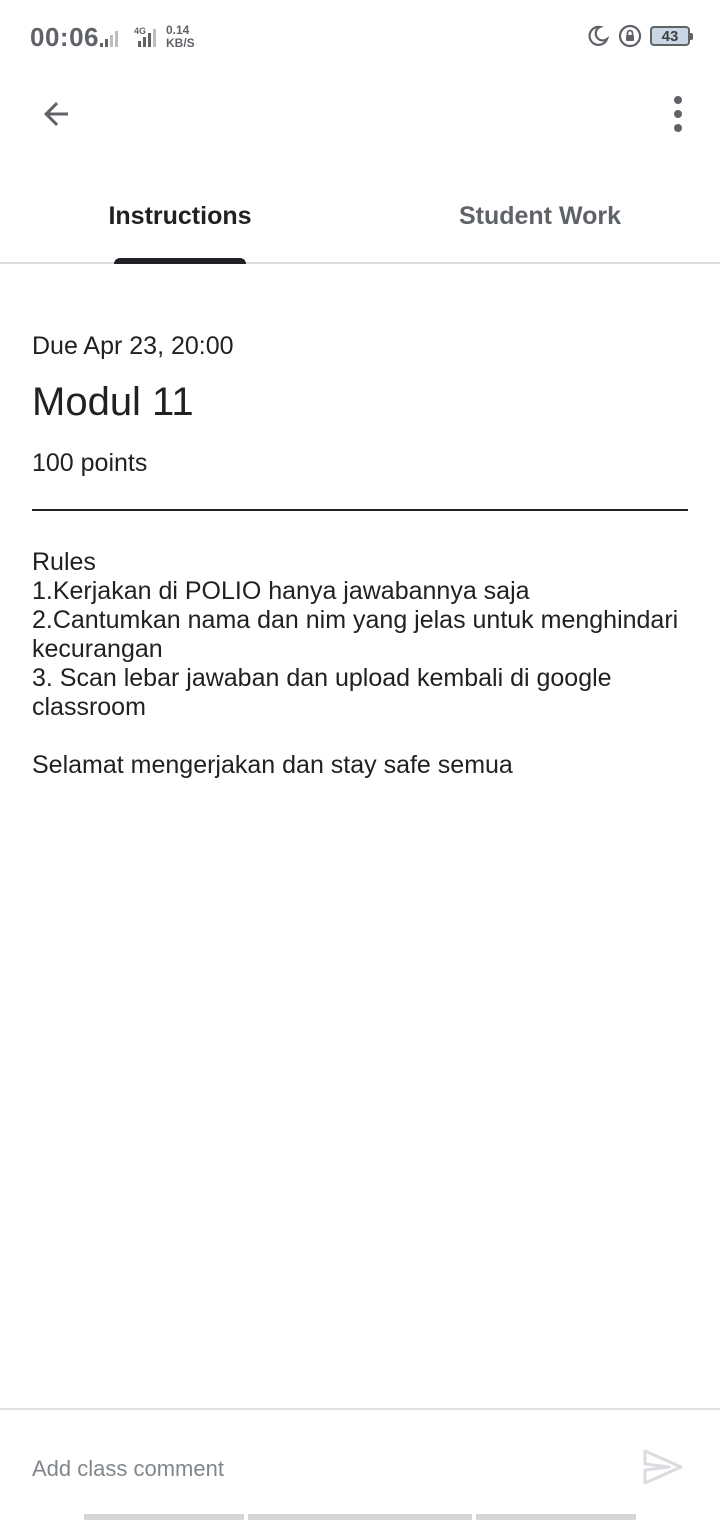 The height and width of the screenshot is (1520, 720). What do you see at coordinates (109, 39) in the screenshot?
I see `signal-strength-icon` at bounding box center [109, 39].